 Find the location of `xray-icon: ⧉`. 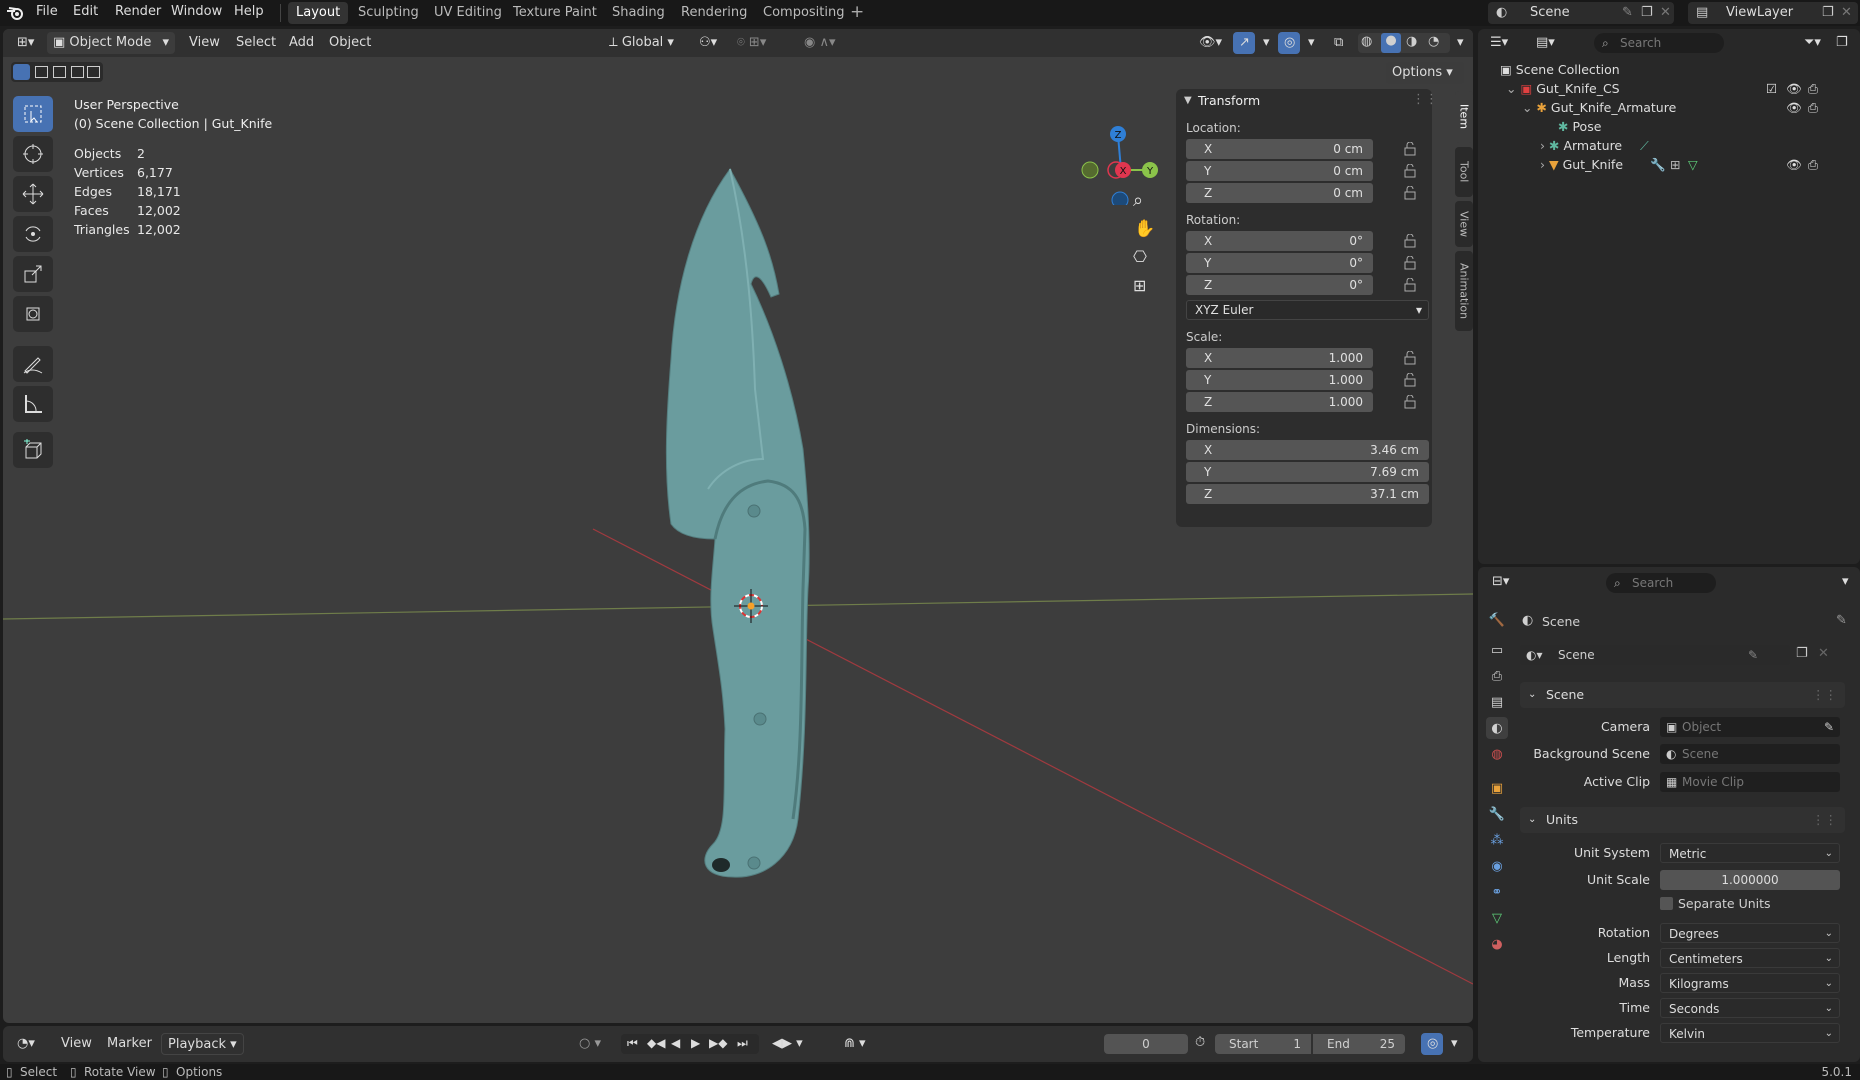

xray-icon: ⧉ is located at coordinates (1338, 43).